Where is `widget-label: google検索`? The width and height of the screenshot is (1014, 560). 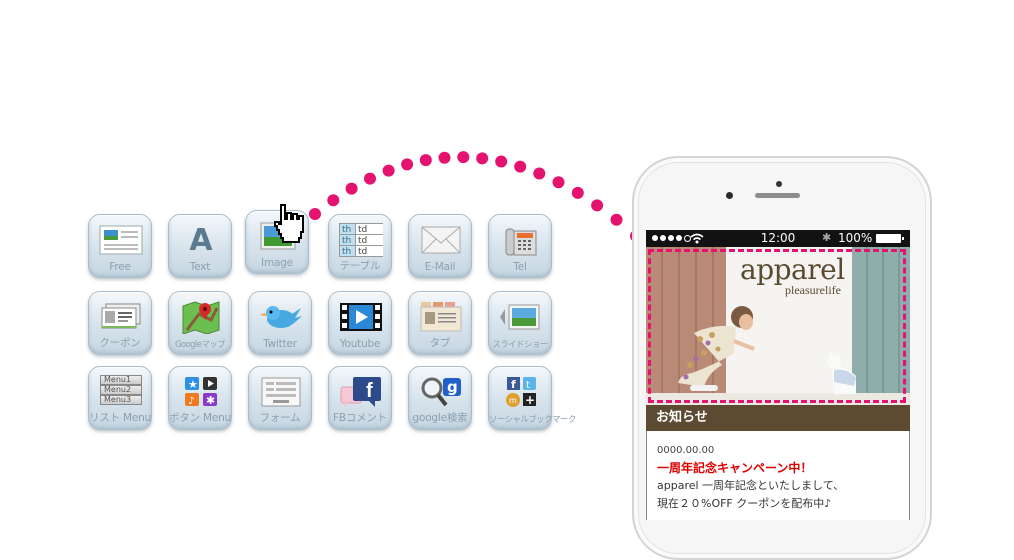 widget-label: google検索 is located at coordinates (440, 418).